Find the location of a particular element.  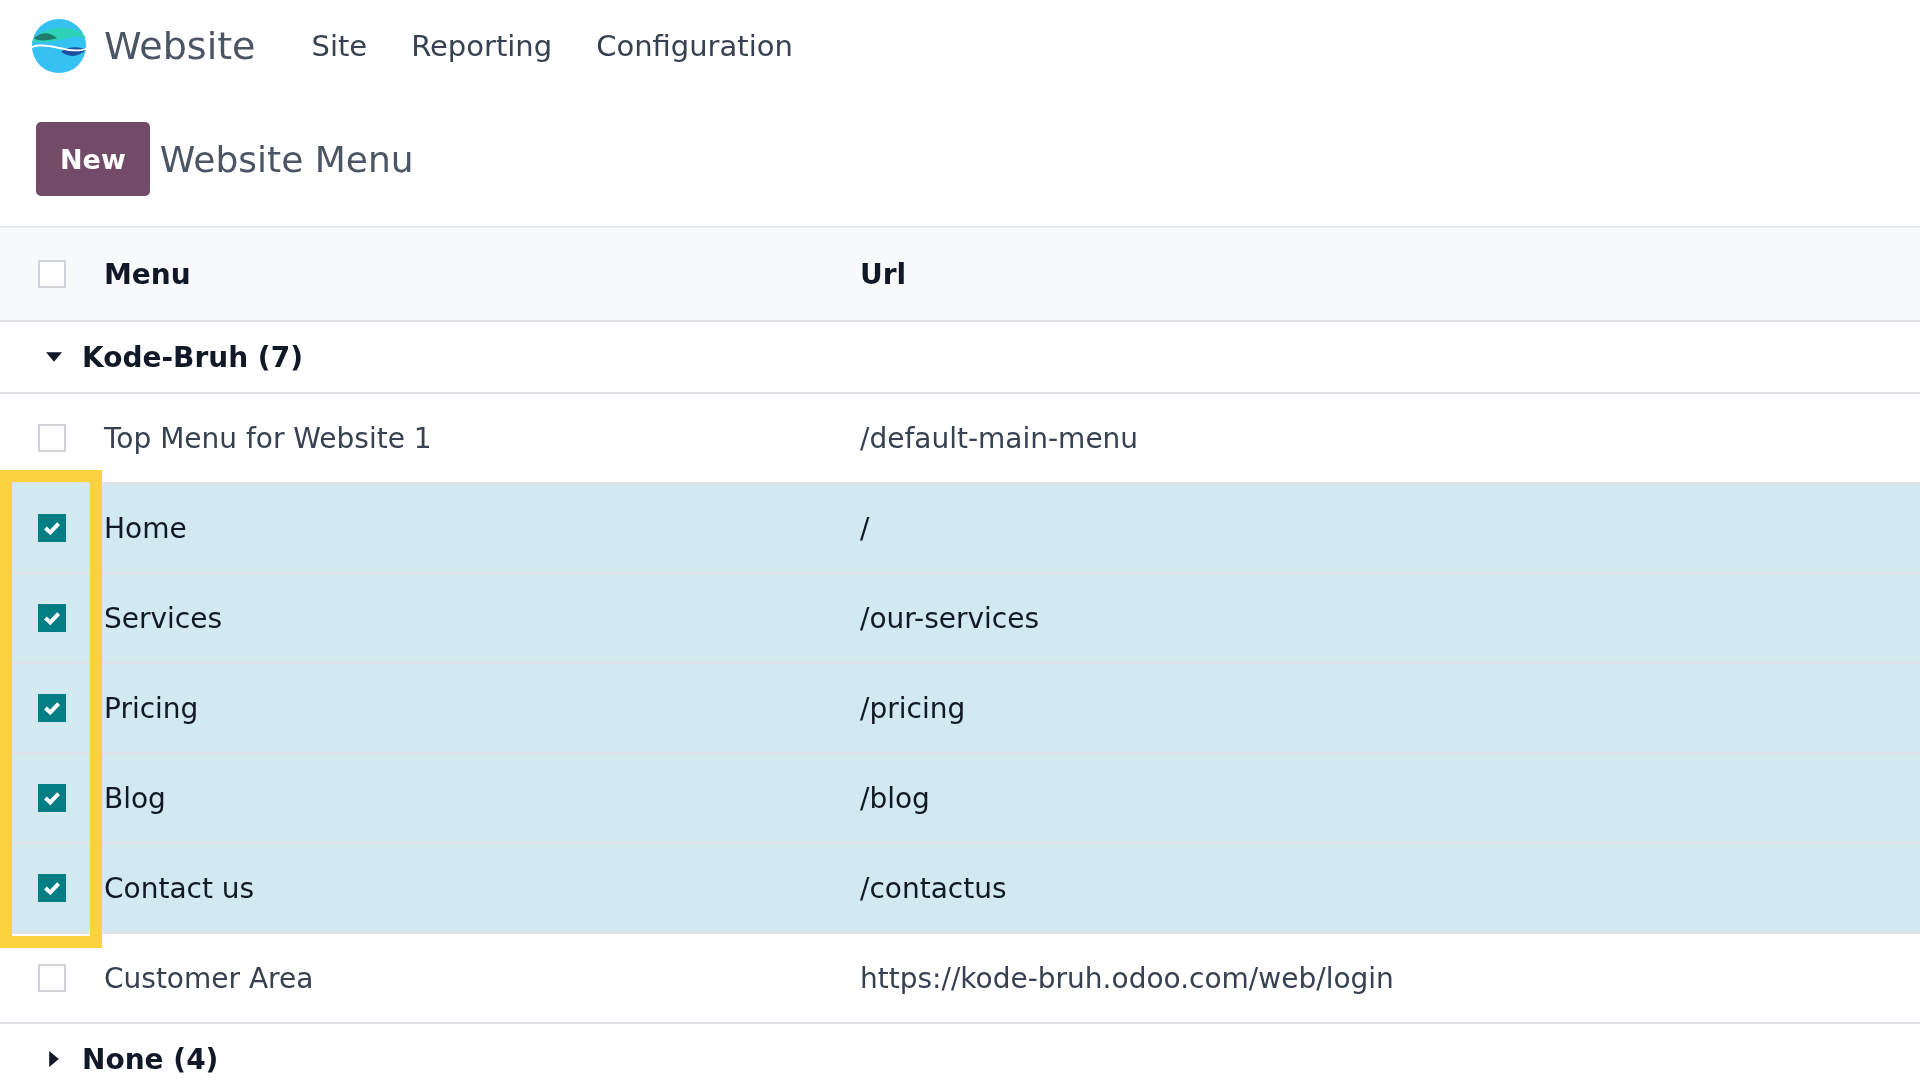

select-all-checkbox is located at coordinates (52, 274).